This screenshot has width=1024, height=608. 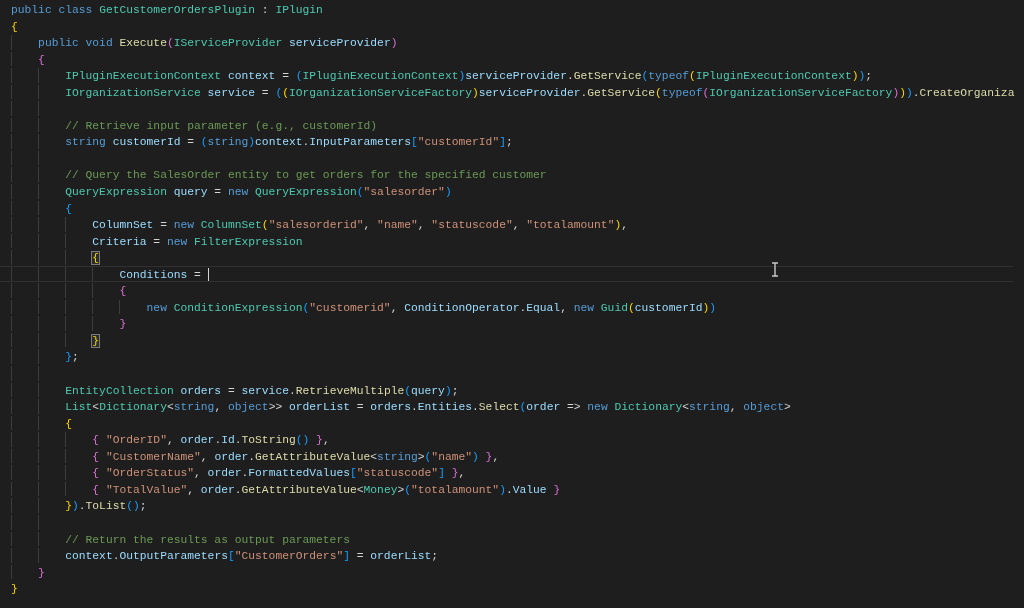 What do you see at coordinates (204, 42) in the screenshot?
I see `code-line: public void Execute(IServiceProvider serviceProvider)` at bounding box center [204, 42].